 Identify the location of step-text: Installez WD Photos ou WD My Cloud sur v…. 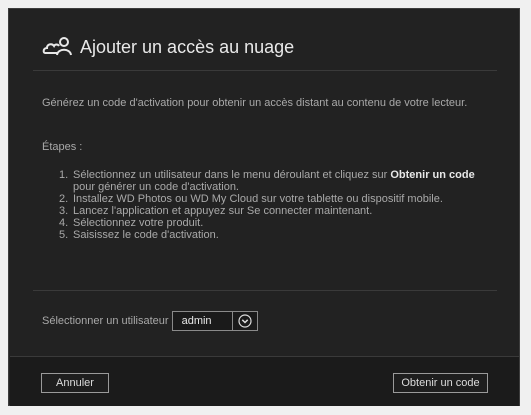
(258, 199).